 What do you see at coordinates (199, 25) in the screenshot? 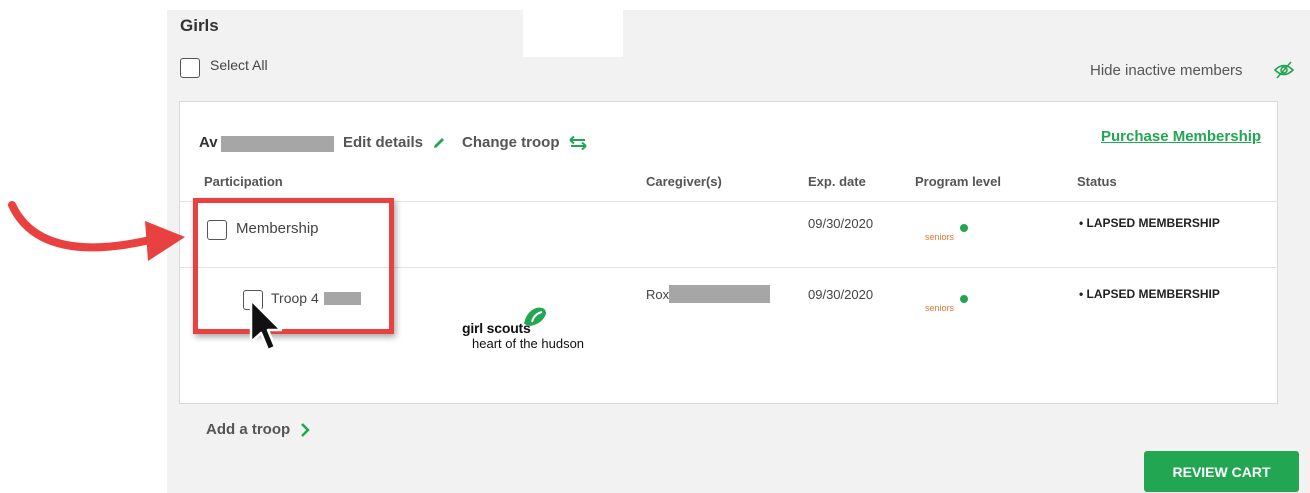
I see `section-title: Girls` at bounding box center [199, 25].